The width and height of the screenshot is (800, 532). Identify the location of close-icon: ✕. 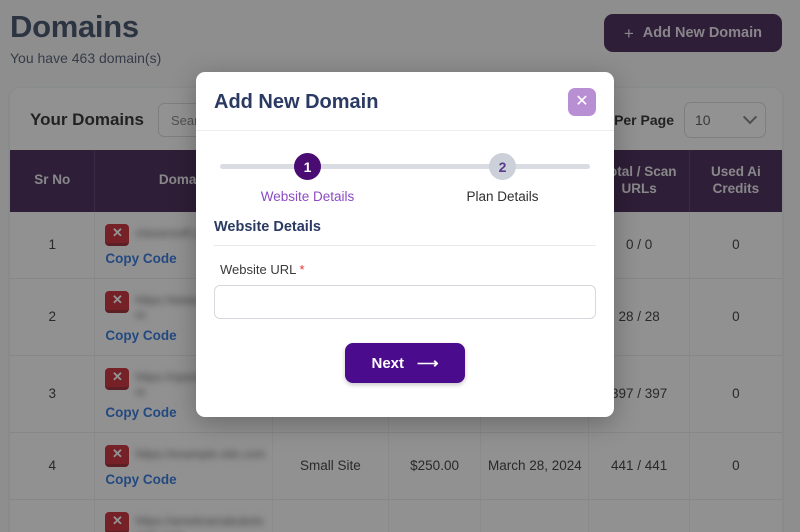
(582, 102).